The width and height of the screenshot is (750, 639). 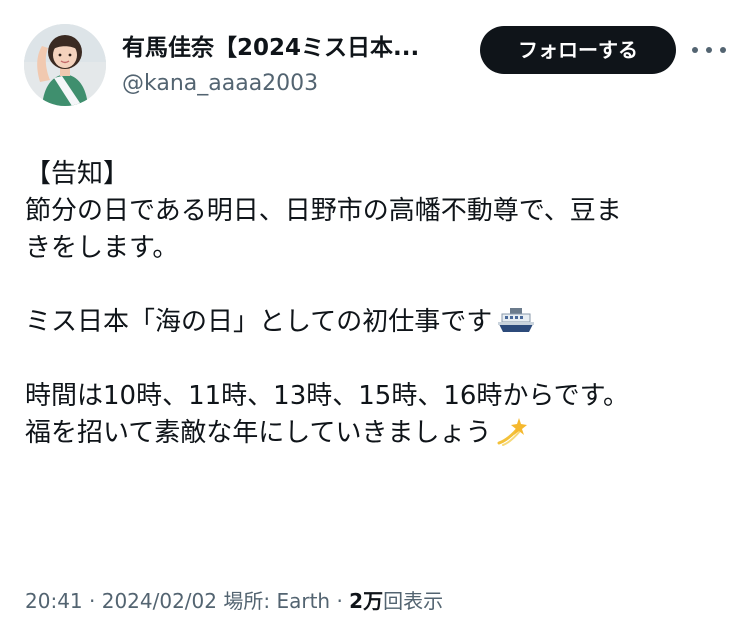 I want to click on tweet-line: ミス日本「海の日」としての初仕事です, so click(x=259, y=322).